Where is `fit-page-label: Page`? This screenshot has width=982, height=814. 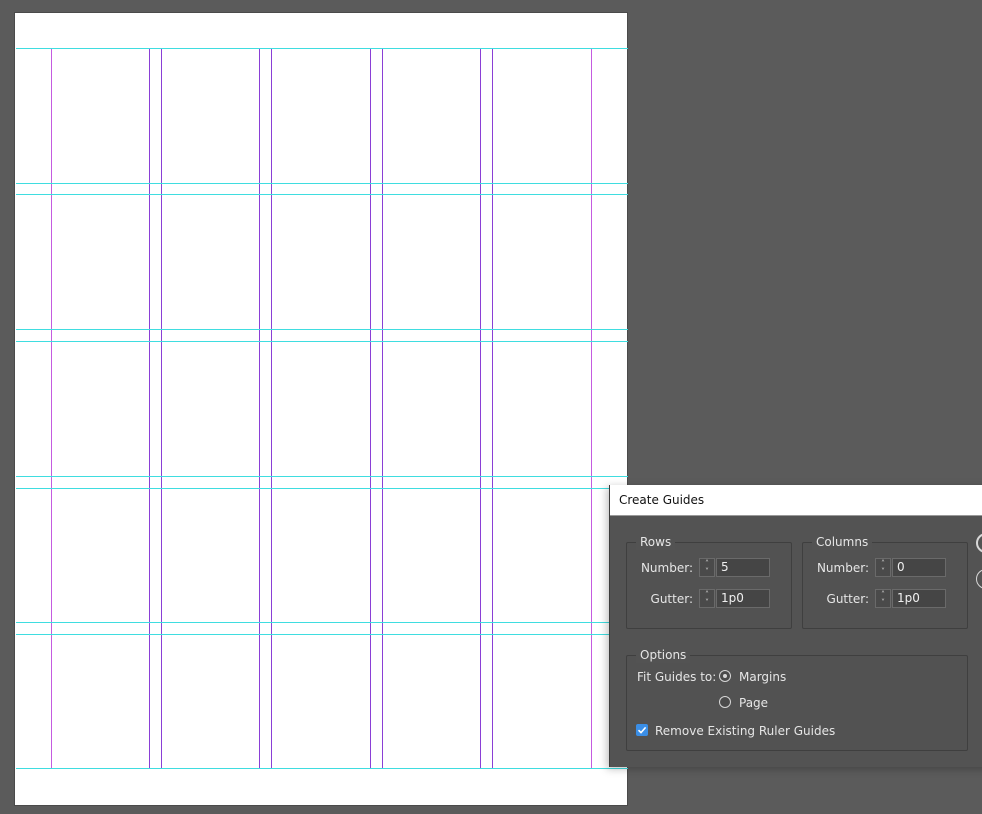 fit-page-label: Page is located at coordinates (753, 703).